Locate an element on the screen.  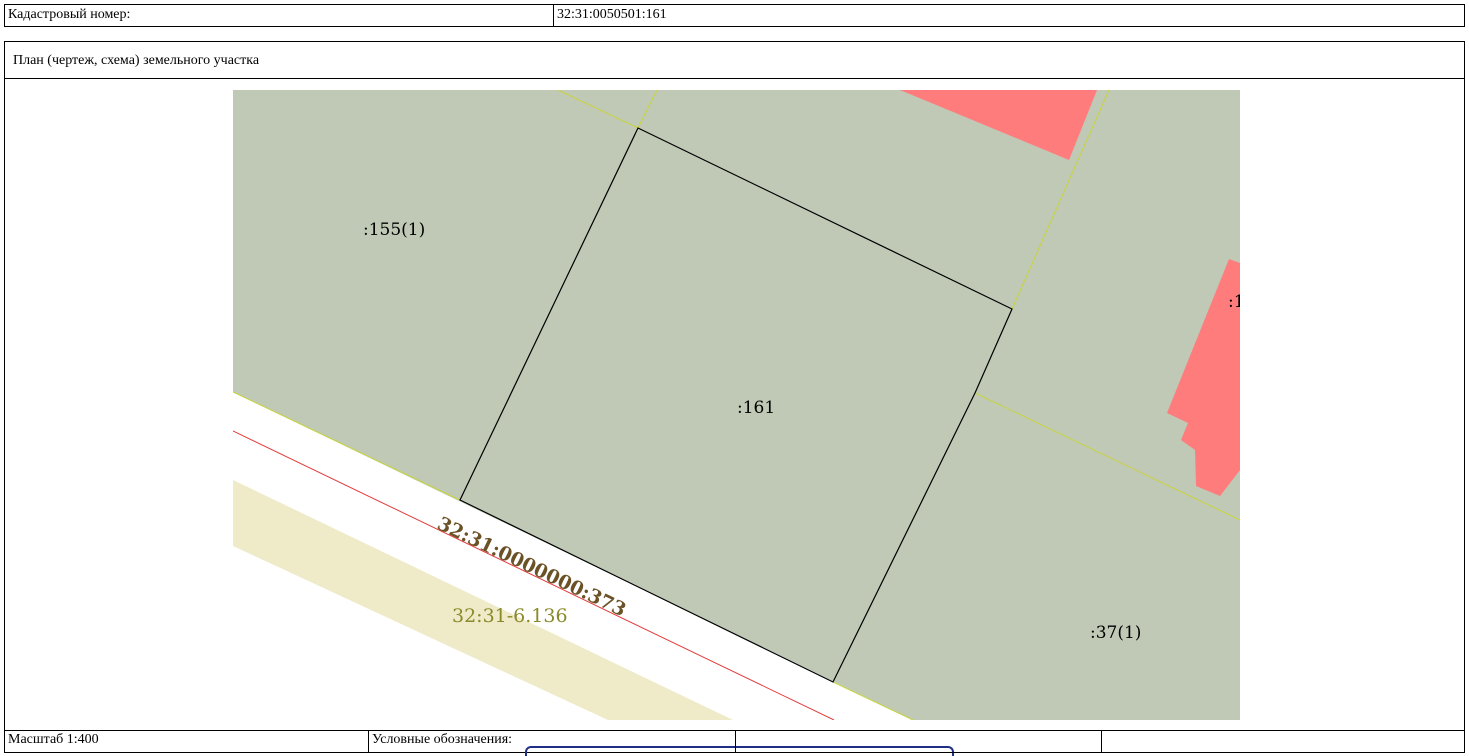
zone-label: 32:31-6.136 is located at coordinates (510, 616).